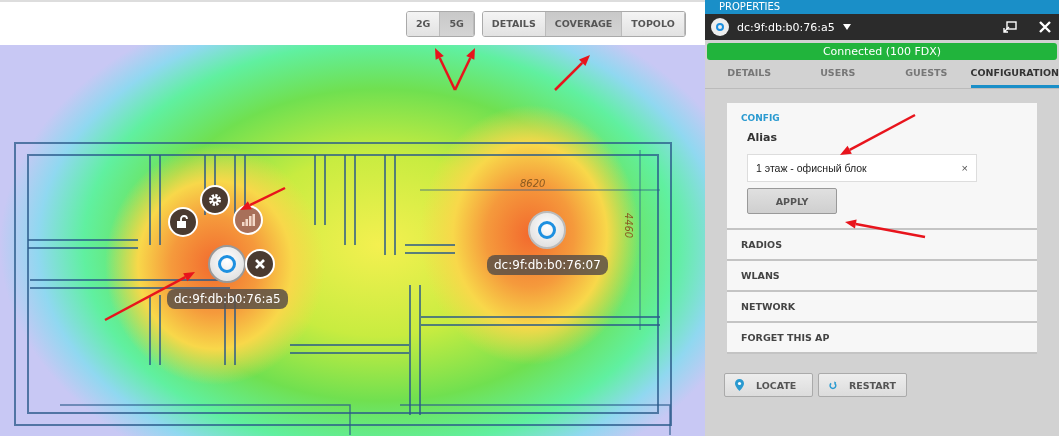 This screenshot has height=436, width=1059. What do you see at coordinates (882, 245) in the screenshot?
I see `collapsed-section: RADIOS` at bounding box center [882, 245].